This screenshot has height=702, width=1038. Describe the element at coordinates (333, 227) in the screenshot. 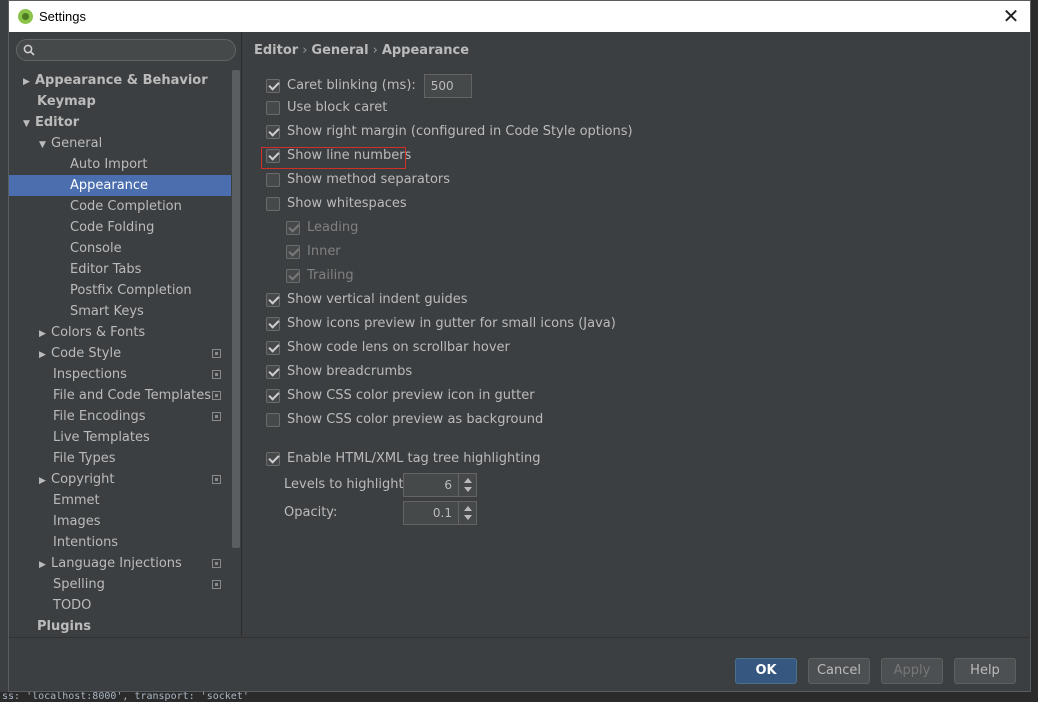

I see `leading-label: Leading` at that location.